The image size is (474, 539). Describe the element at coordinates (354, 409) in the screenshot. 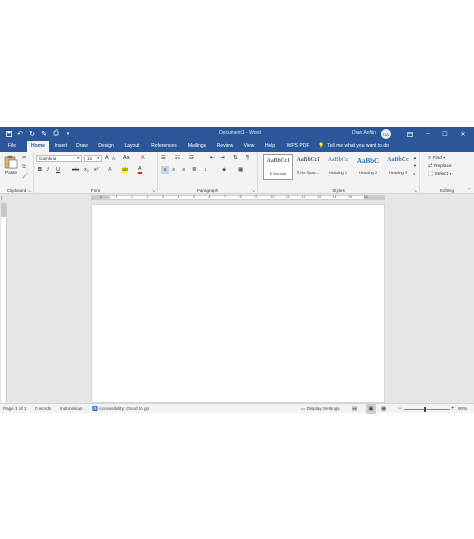

I see `focus-mode-icon: ▤` at that location.